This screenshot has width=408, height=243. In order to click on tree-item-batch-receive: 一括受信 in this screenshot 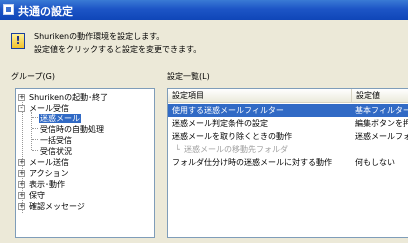, I will do `click(56, 140)`.